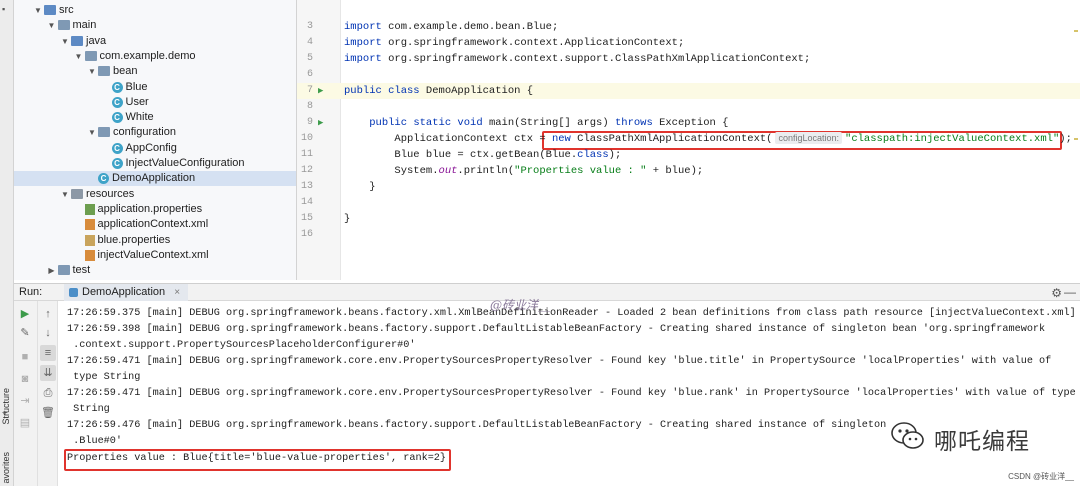  I want to click on tree-item: C InjectValueConfiguration, so click(155, 163).